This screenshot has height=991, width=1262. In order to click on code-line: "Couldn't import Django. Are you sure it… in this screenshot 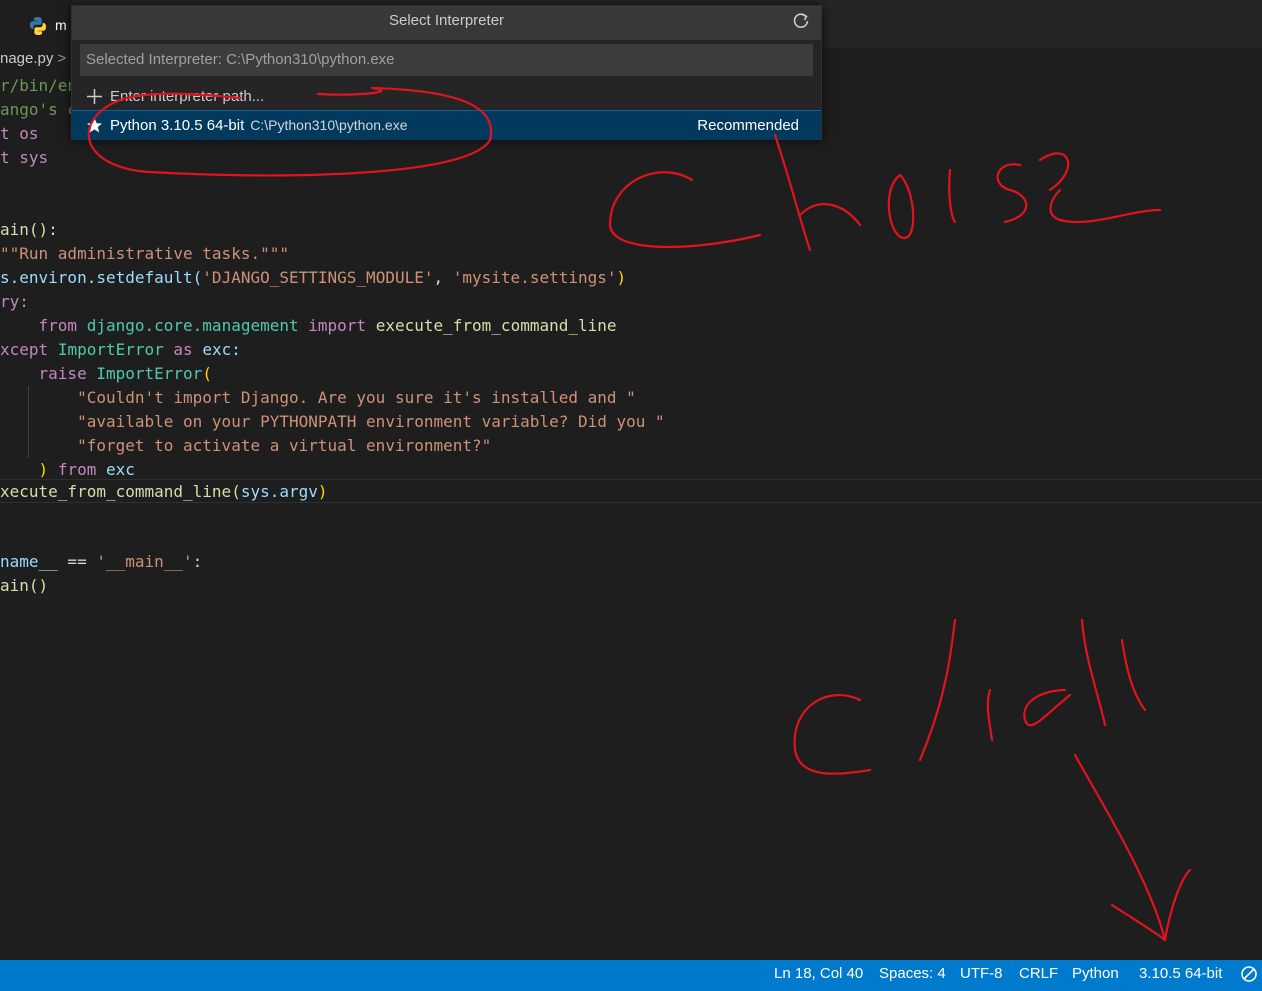, I will do `click(356, 397)`.